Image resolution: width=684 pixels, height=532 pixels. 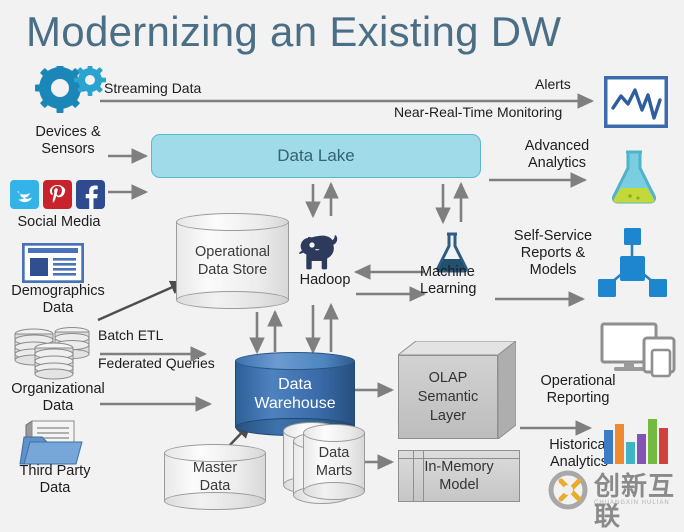 I want to click on output-label-monitoring: Near-Real-Time Monitoring, so click(x=478, y=112).